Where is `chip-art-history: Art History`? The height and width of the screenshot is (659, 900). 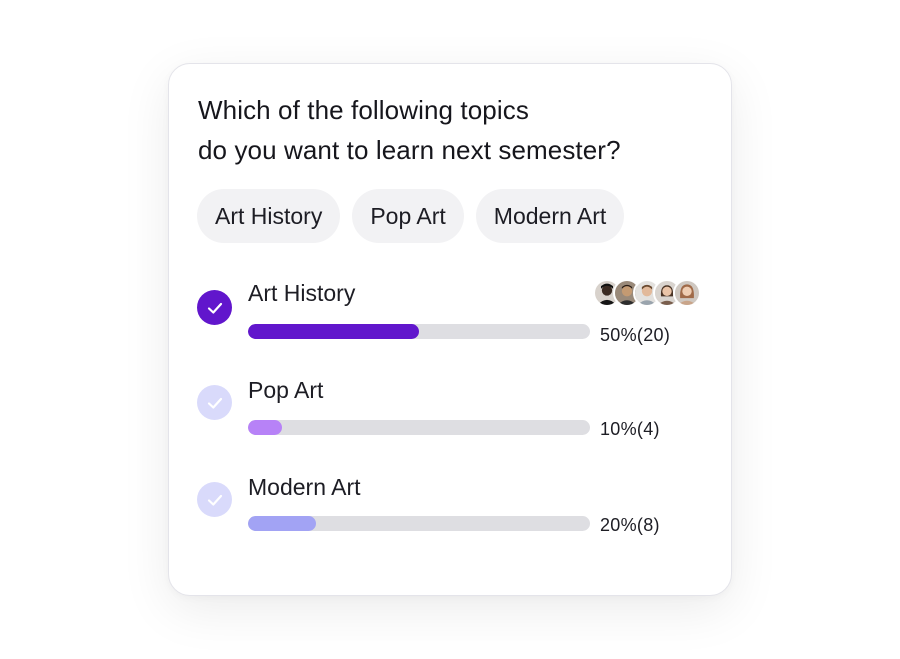 chip-art-history: Art History is located at coordinates (269, 216).